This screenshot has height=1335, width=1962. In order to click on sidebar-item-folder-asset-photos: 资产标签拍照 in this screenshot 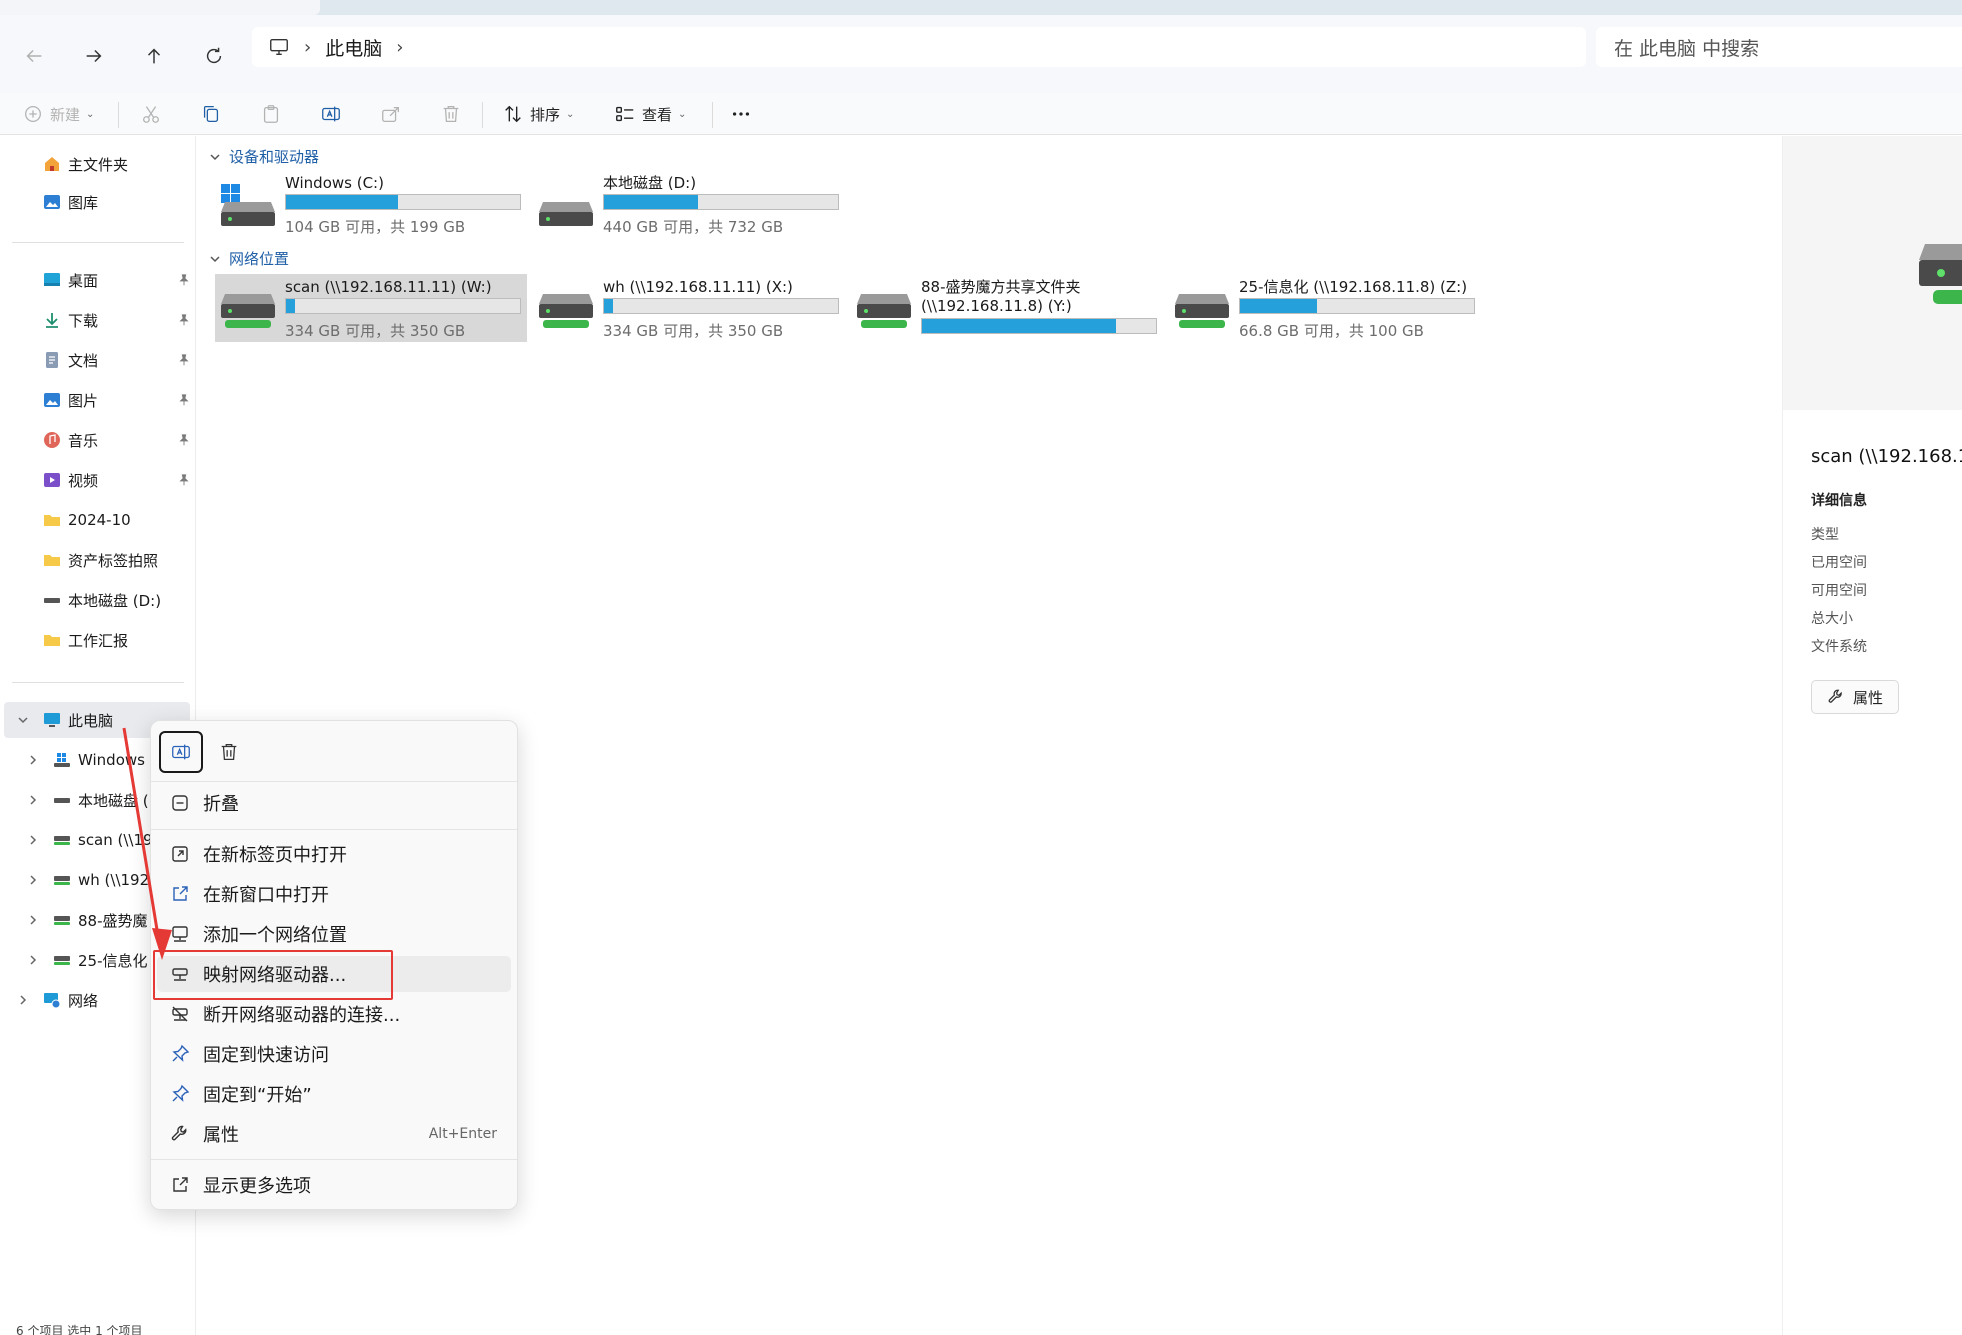, I will do `click(98, 560)`.